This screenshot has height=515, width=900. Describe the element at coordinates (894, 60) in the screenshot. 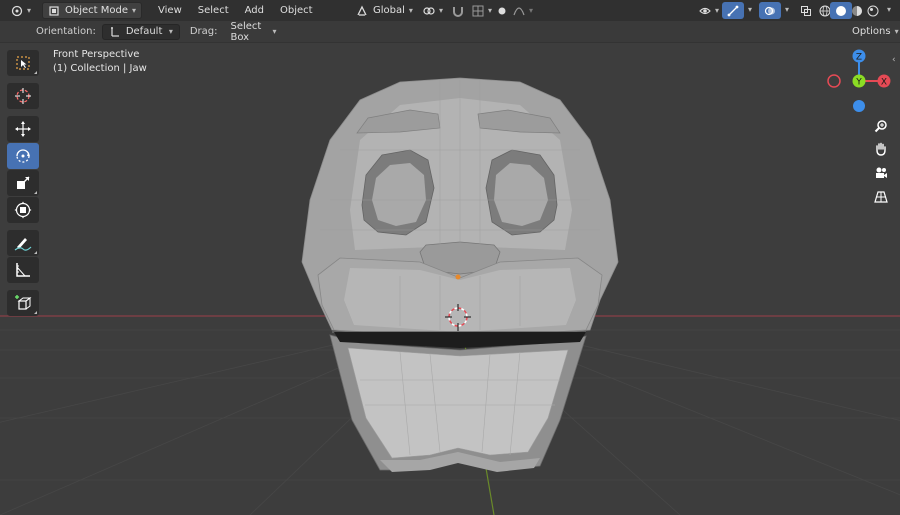

I see `sidebar-toggle-arrow: ‹` at that location.